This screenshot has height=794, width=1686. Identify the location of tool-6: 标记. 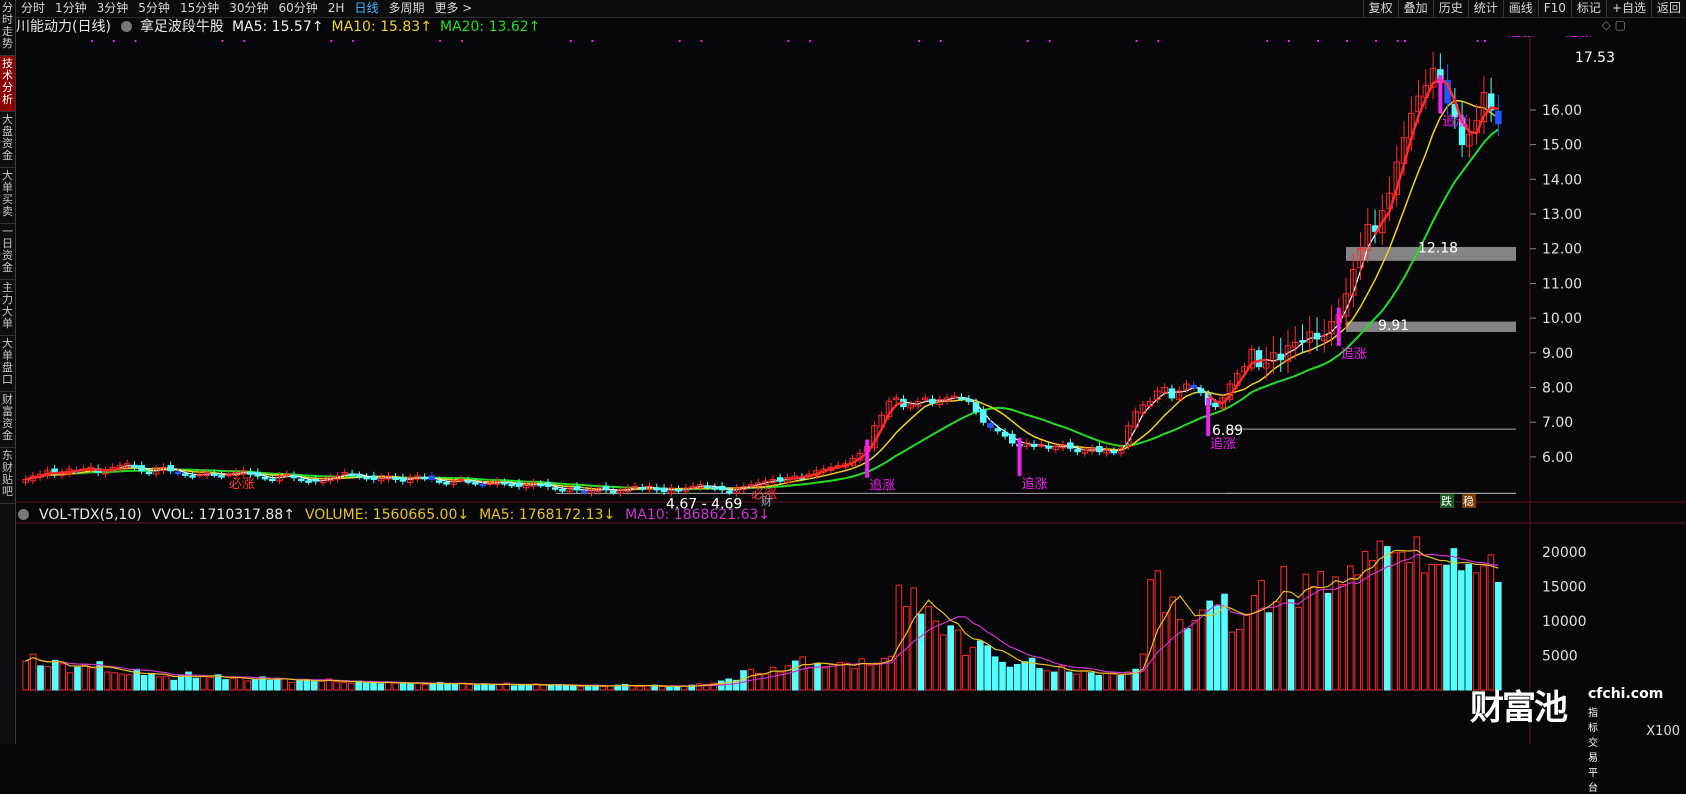
(1588, 8).